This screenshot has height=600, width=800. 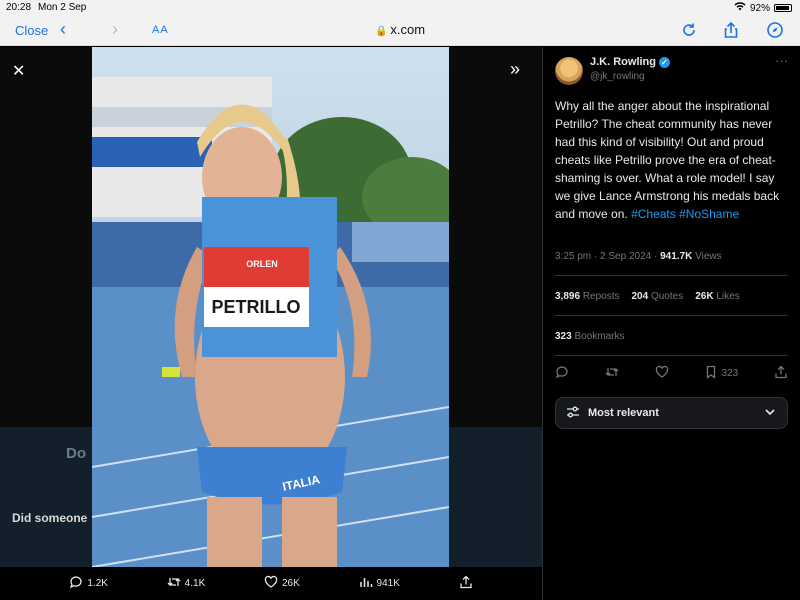 What do you see at coordinates (704, 296) in the screenshot?
I see `likes-count: 26K` at bounding box center [704, 296].